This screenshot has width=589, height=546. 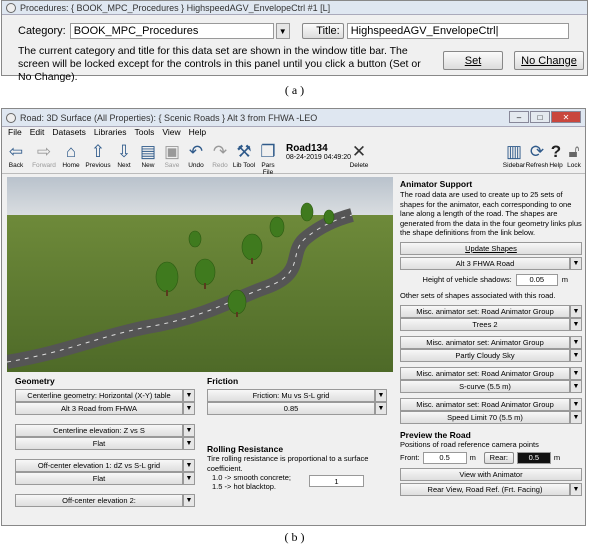 What do you see at coordinates (197, 133) in the screenshot?
I see `menu-help: Help` at bounding box center [197, 133].